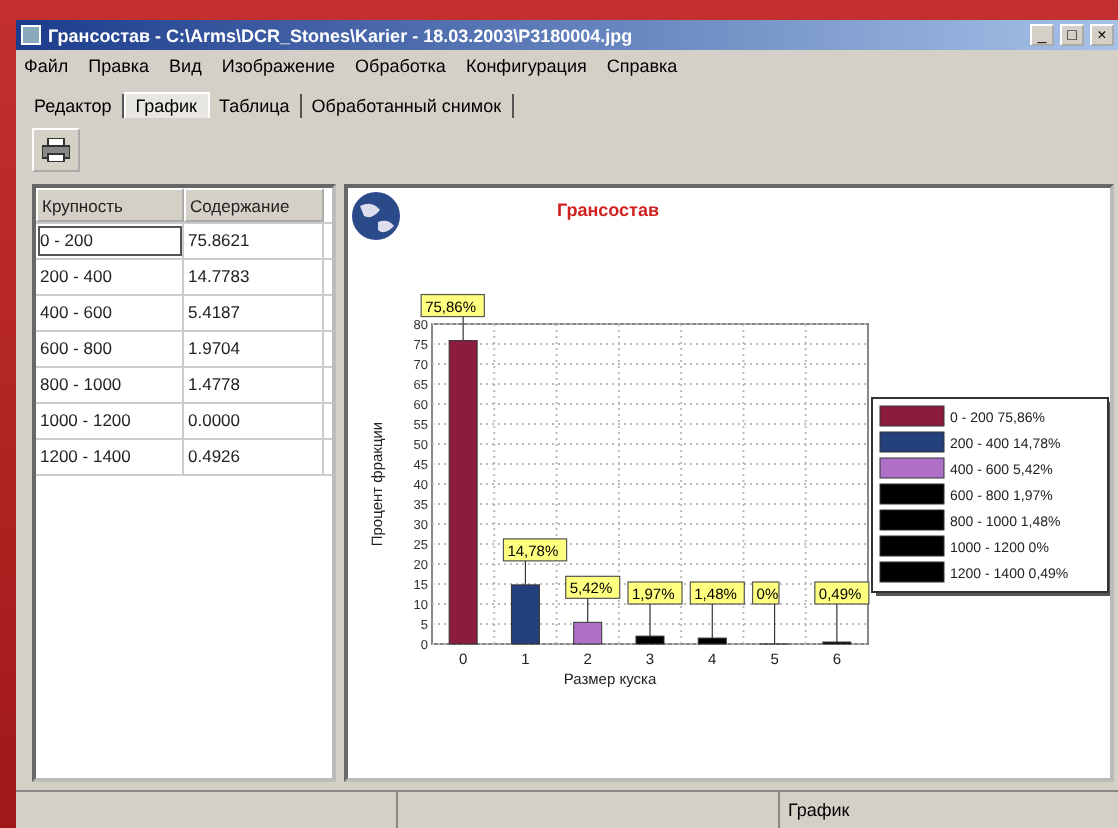 The image size is (1118, 828). What do you see at coordinates (1102, 35) in the screenshot?
I see `close-button: ×` at bounding box center [1102, 35].